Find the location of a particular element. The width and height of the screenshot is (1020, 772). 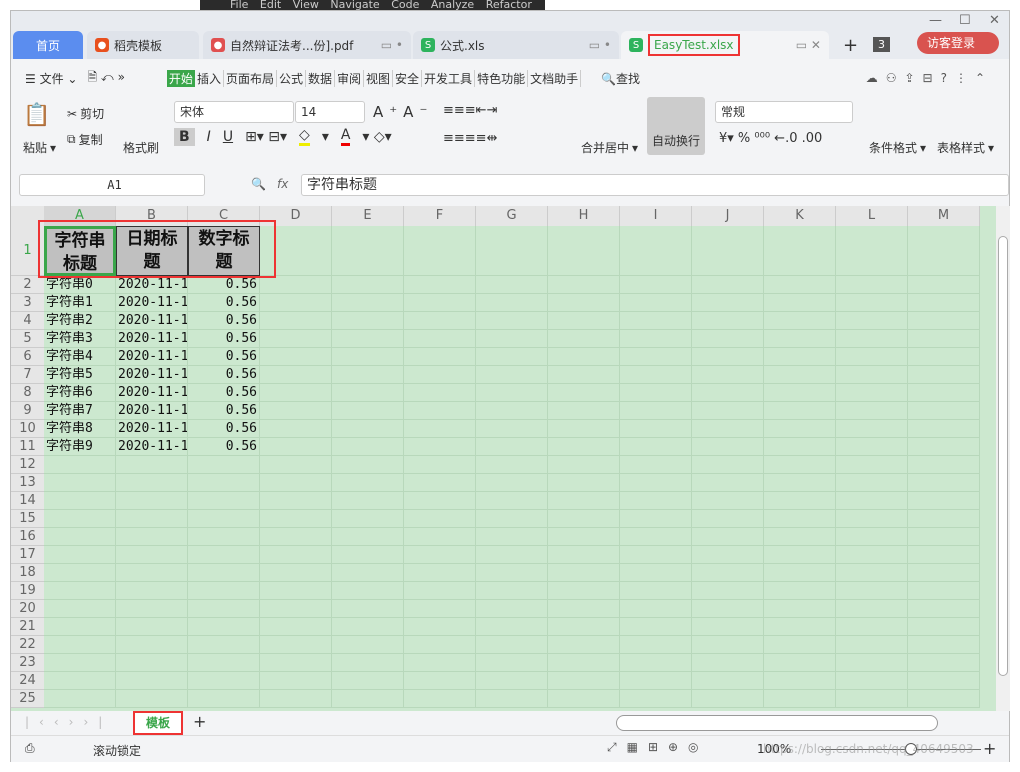

scroll-lock: 滚动锁定 is located at coordinates (117, 750).